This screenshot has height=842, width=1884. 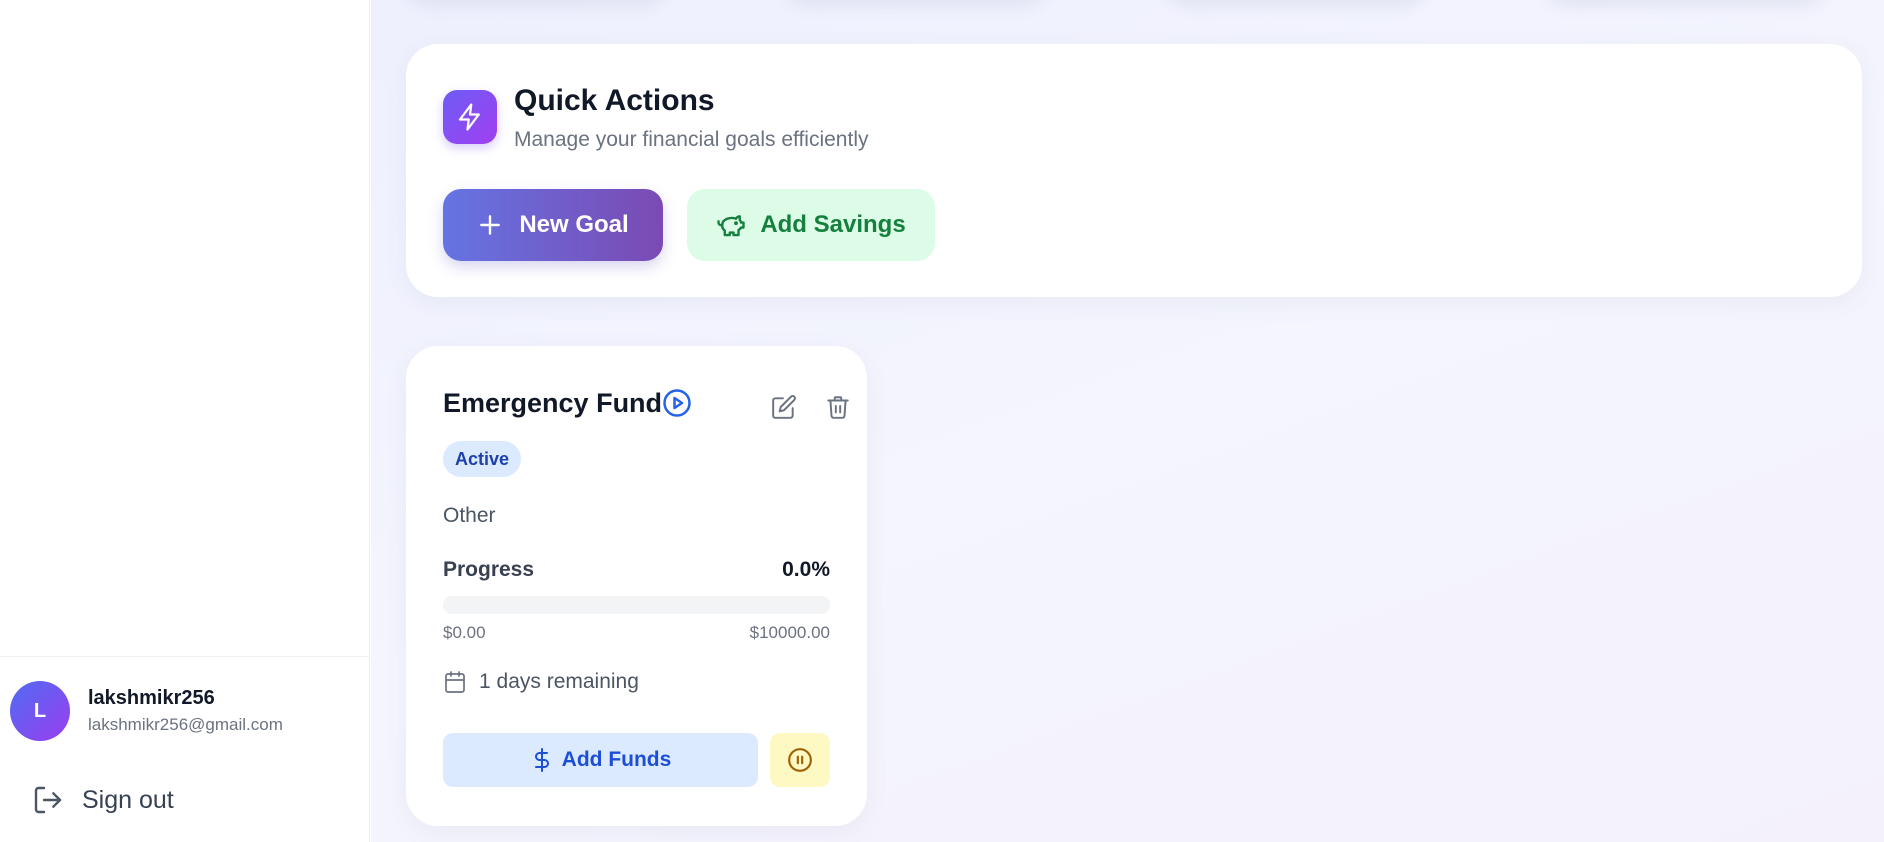 I want to click on pause-circle-icon, so click(x=800, y=760).